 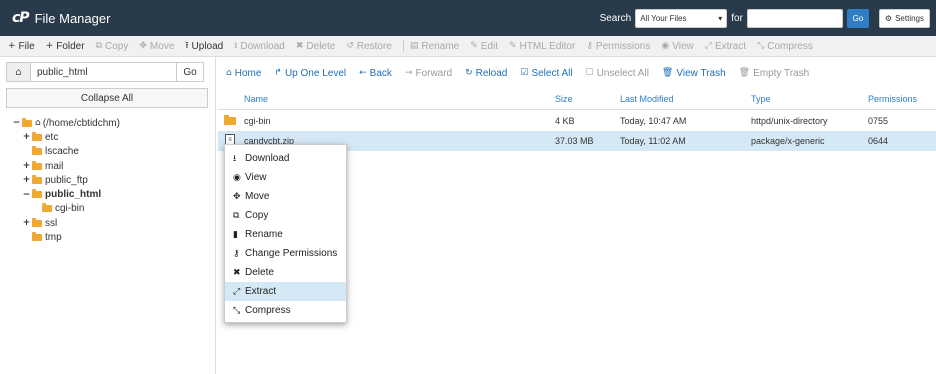 I want to click on nav-button-label: Reload, so click(x=491, y=73).